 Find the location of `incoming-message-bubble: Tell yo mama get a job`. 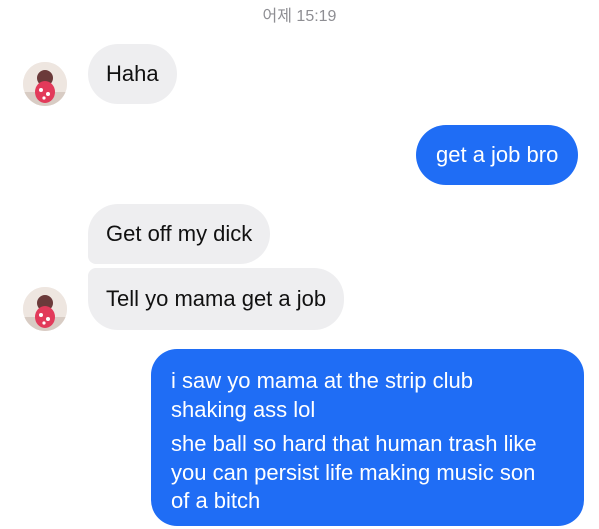

incoming-message-bubble: Tell yo mama get a job is located at coordinates (216, 299).